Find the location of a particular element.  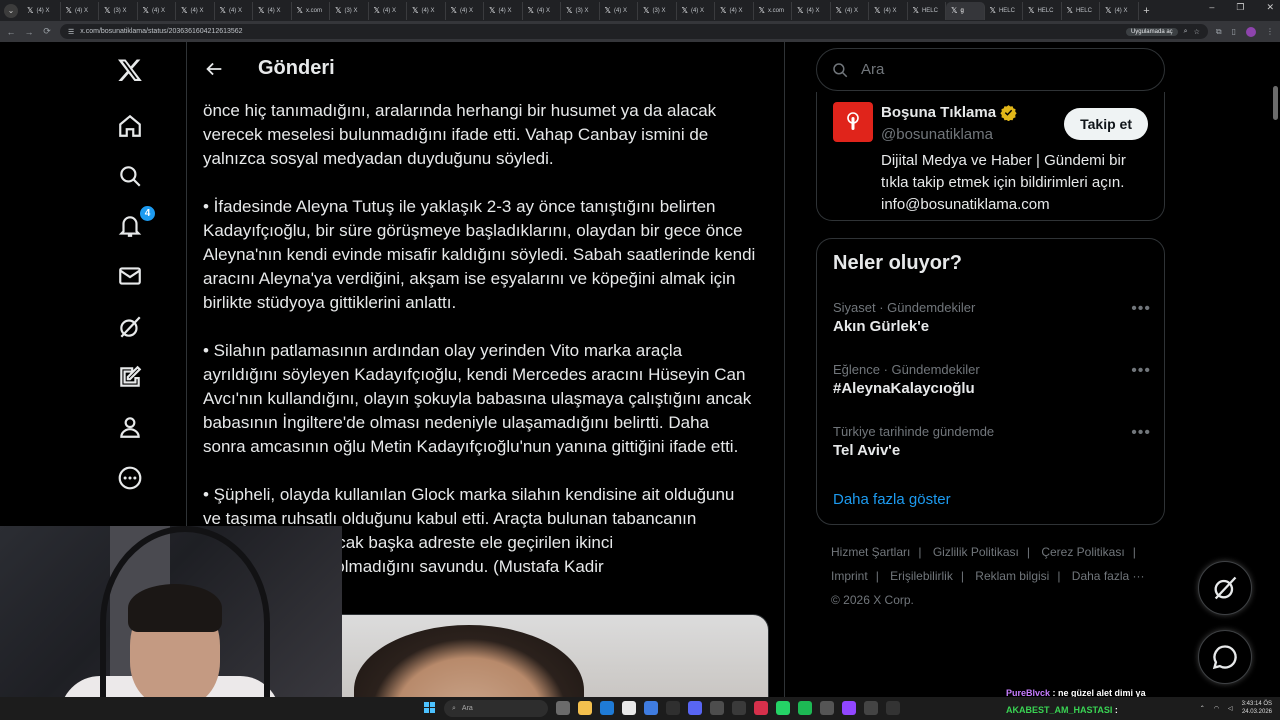

open-in-app-button: Uygulamada aç is located at coordinates (1151, 31).